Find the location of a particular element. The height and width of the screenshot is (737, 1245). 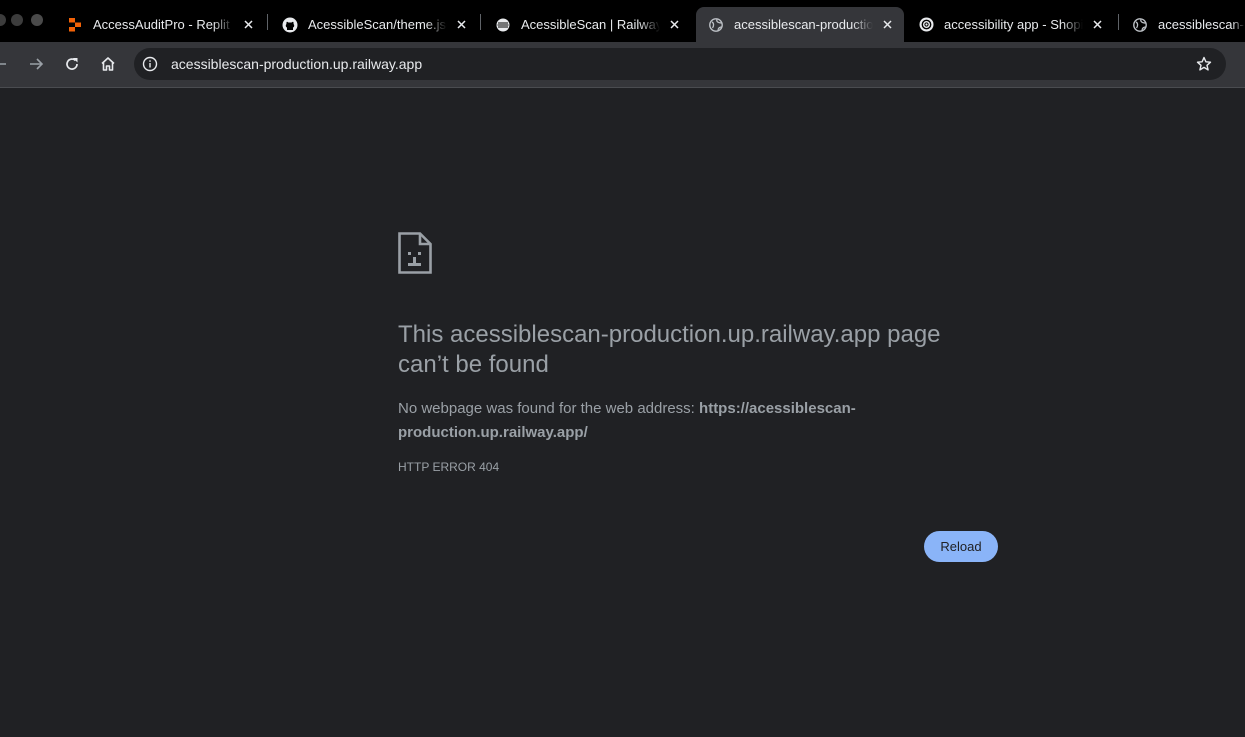

refresh-button is located at coordinates (72, 64).